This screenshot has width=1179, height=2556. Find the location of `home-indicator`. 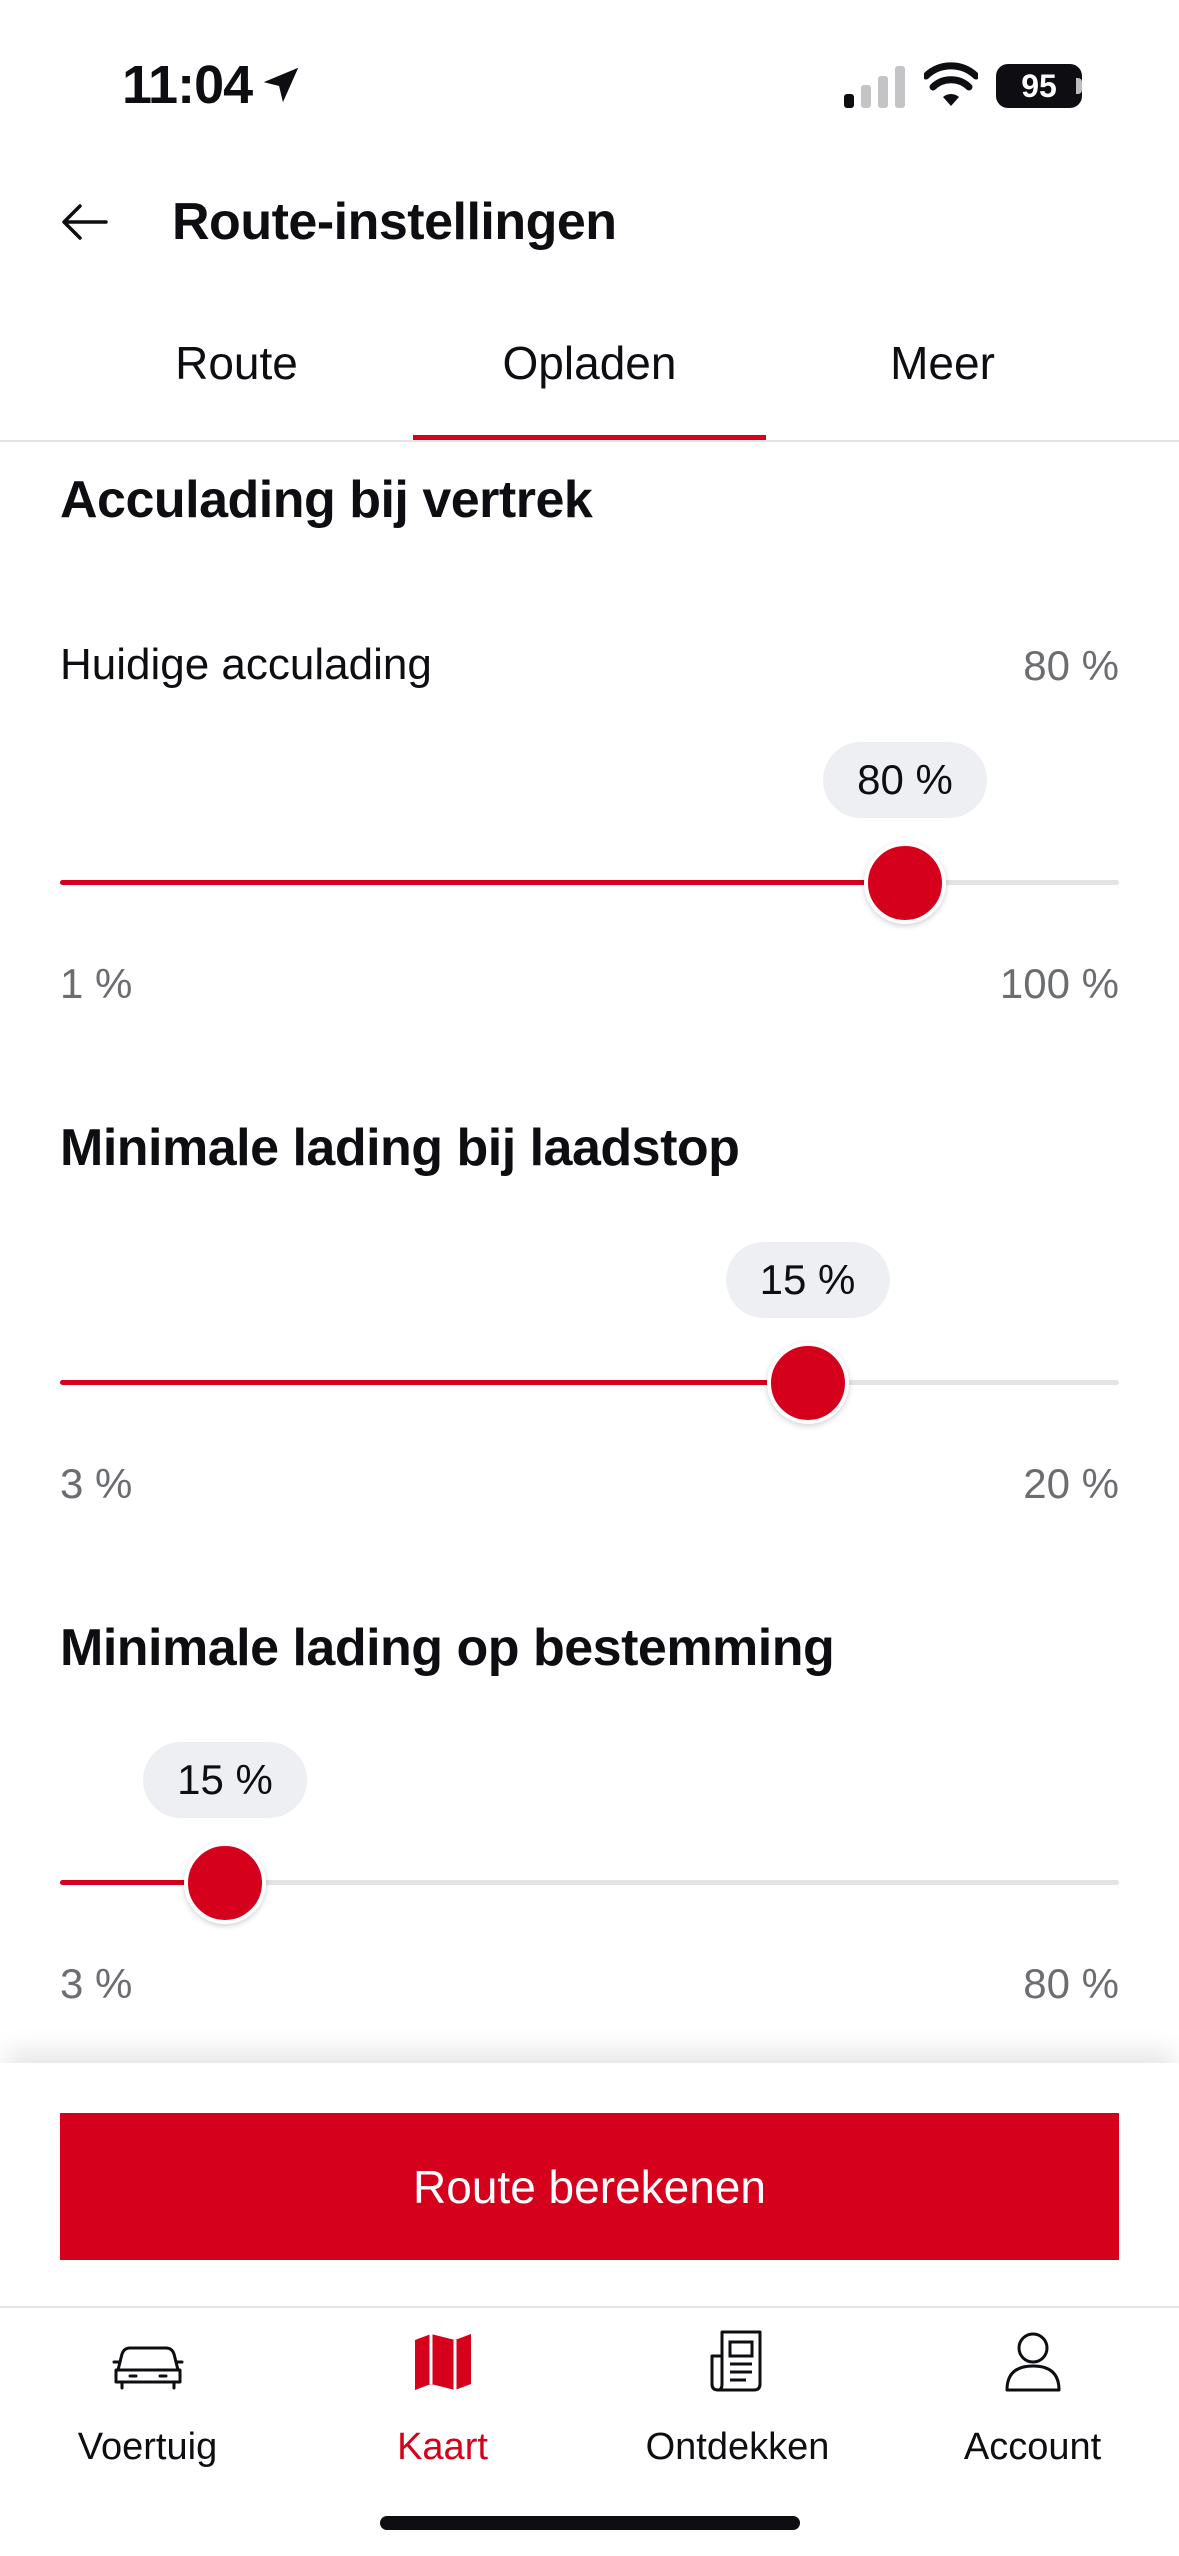

home-indicator is located at coordinates (590, 2523).